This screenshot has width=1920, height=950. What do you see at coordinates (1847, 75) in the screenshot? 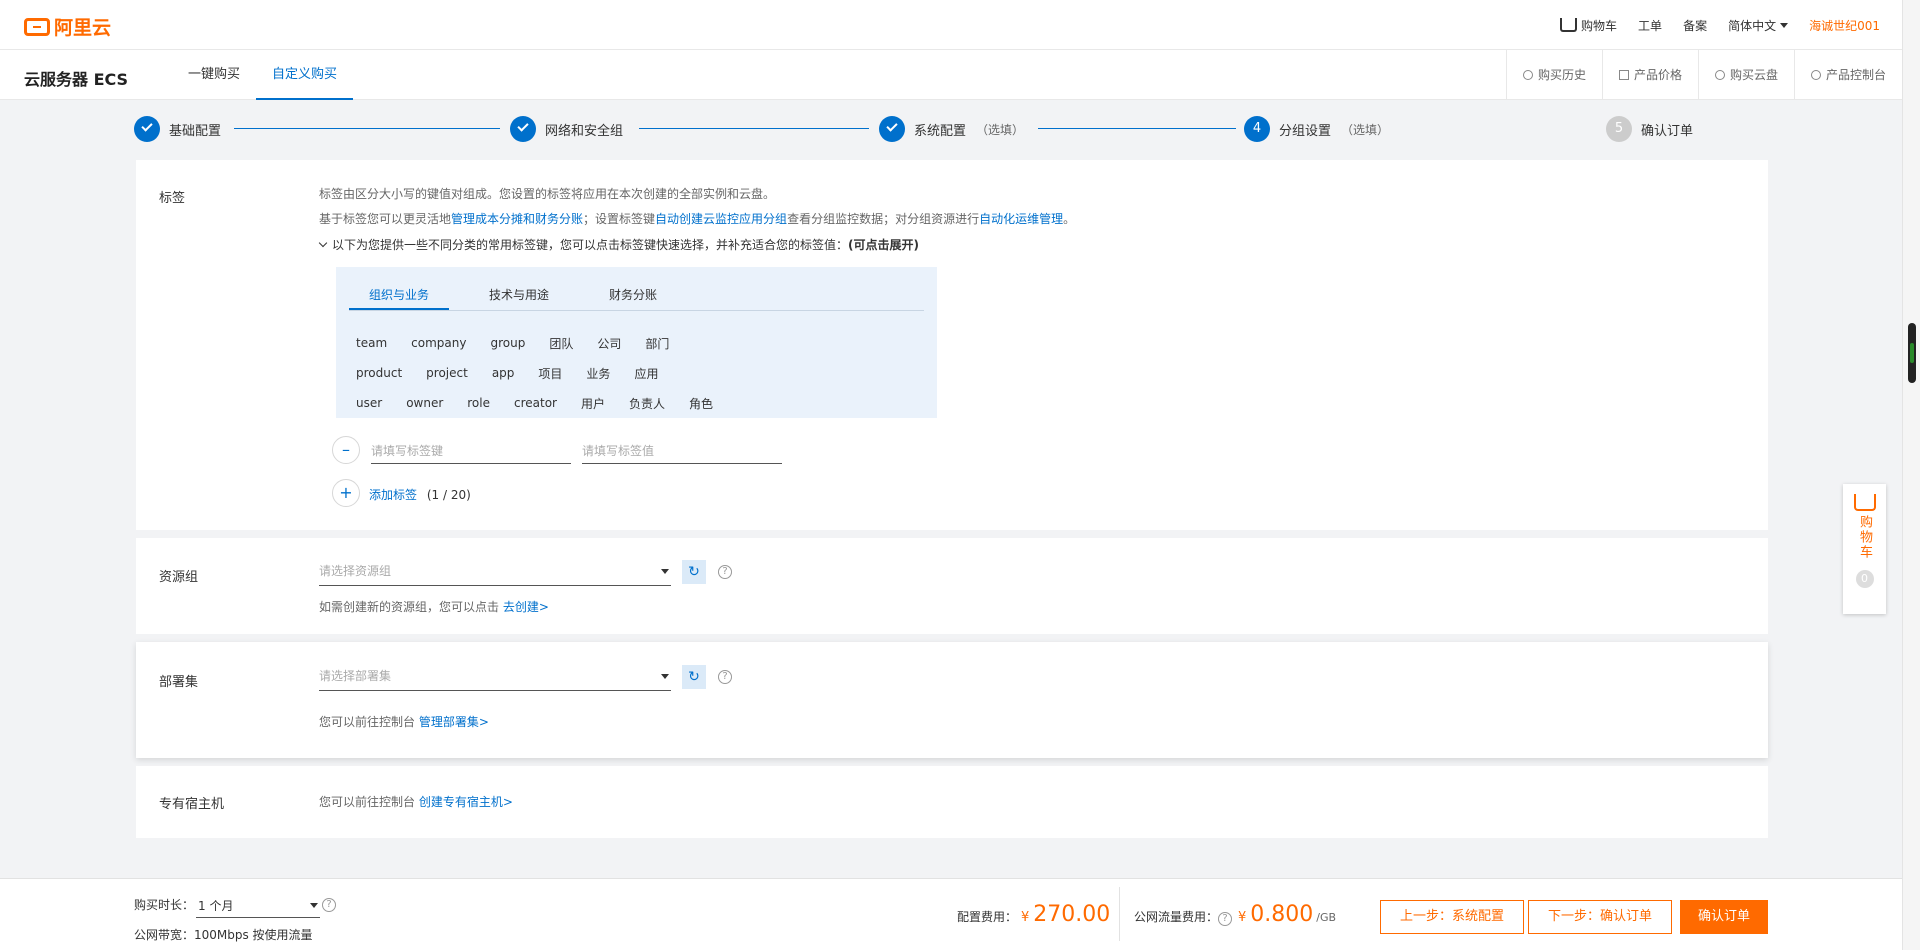
I see `console-link: 产品控制台` at bounding box center [1847, 75].